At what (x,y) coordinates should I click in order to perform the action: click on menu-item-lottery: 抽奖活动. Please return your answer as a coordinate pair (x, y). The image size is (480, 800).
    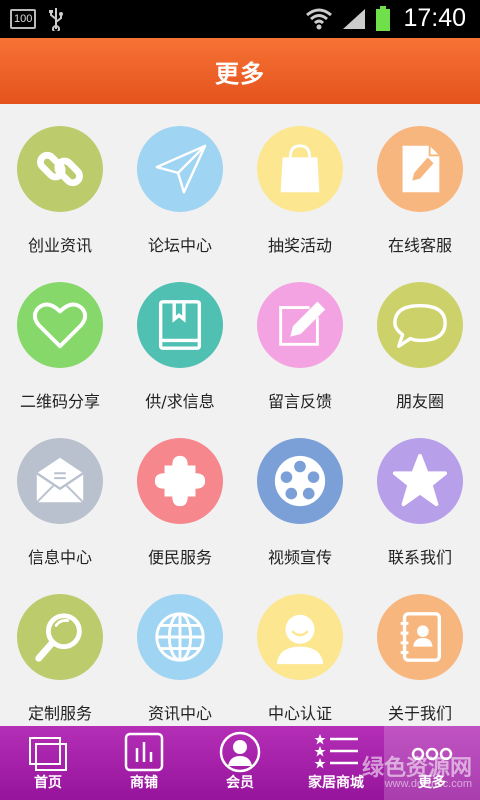
    Looking at the image, I should click on (300, 182).